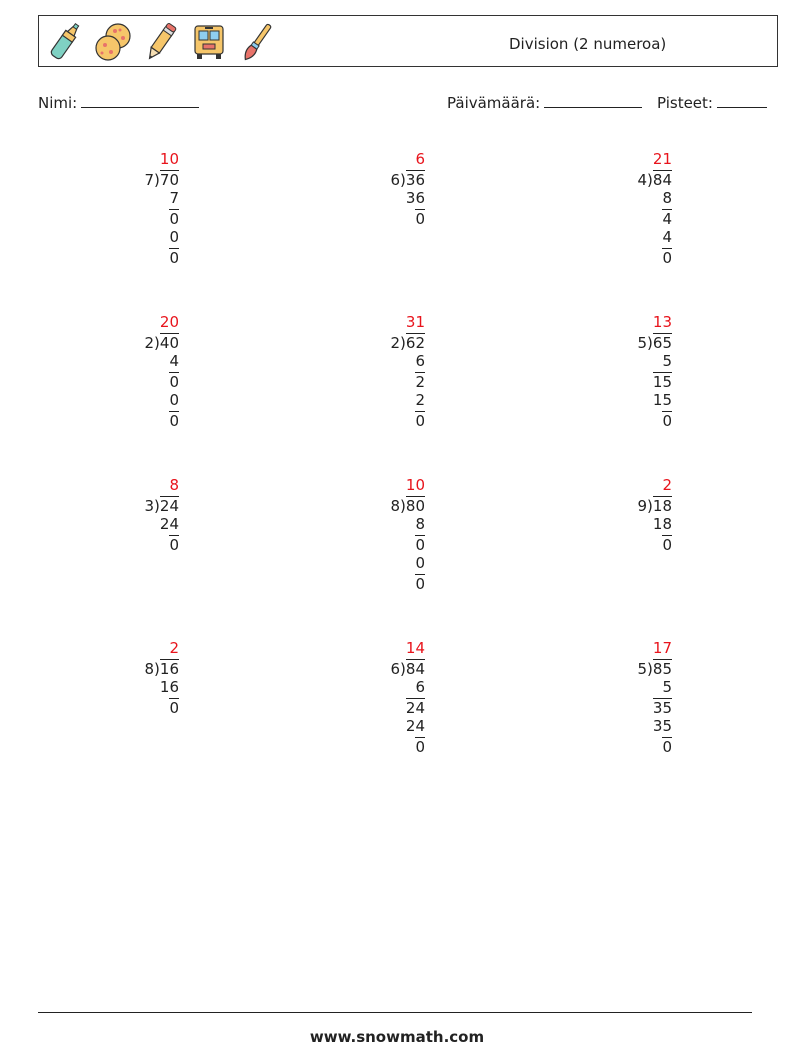 The image size is (794, 1053). What do you see at coordinates (415, 707) in the screenshot?
I see `remainder-value: 24` at bounding box center [415, 707].